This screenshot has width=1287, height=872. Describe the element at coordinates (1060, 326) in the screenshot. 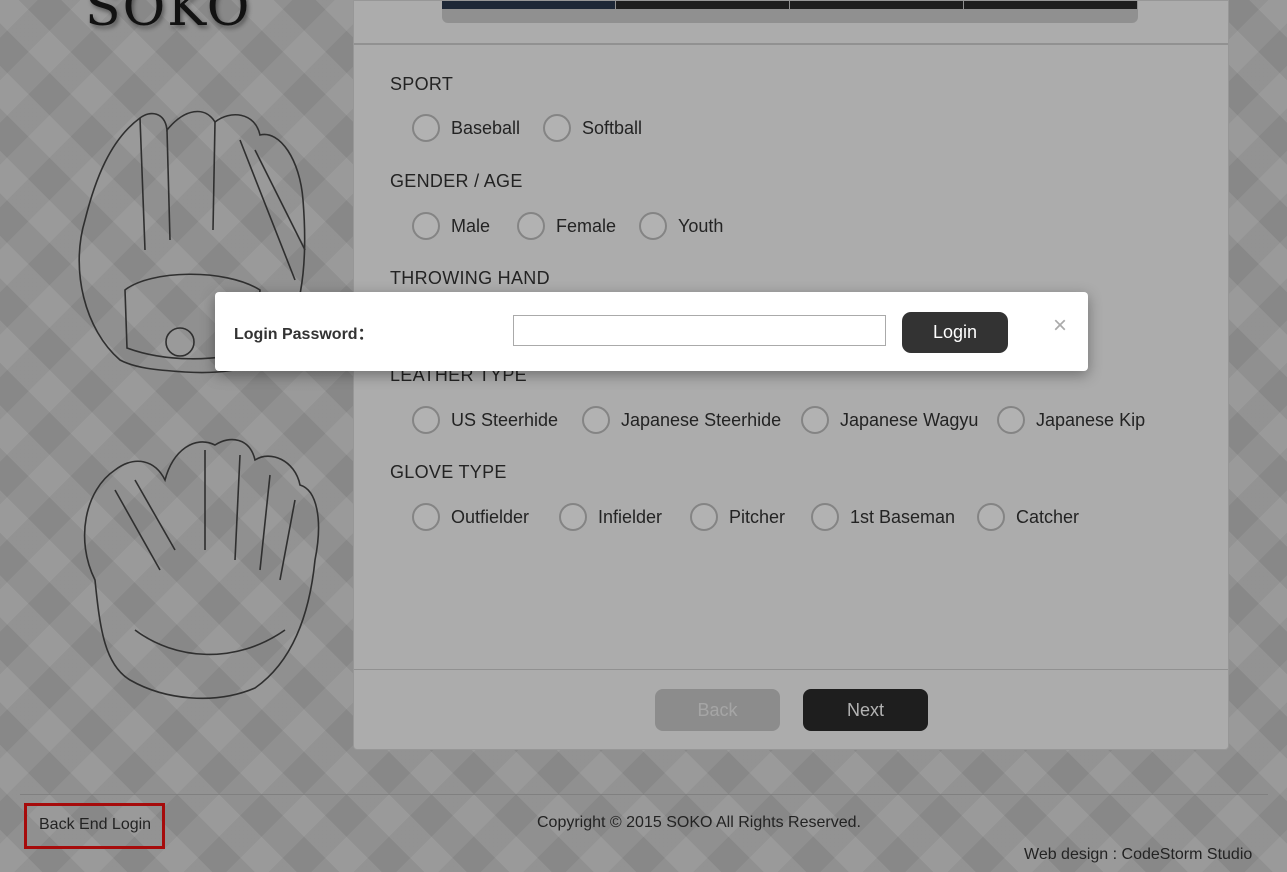

I see `close-icon: ×` at that location.